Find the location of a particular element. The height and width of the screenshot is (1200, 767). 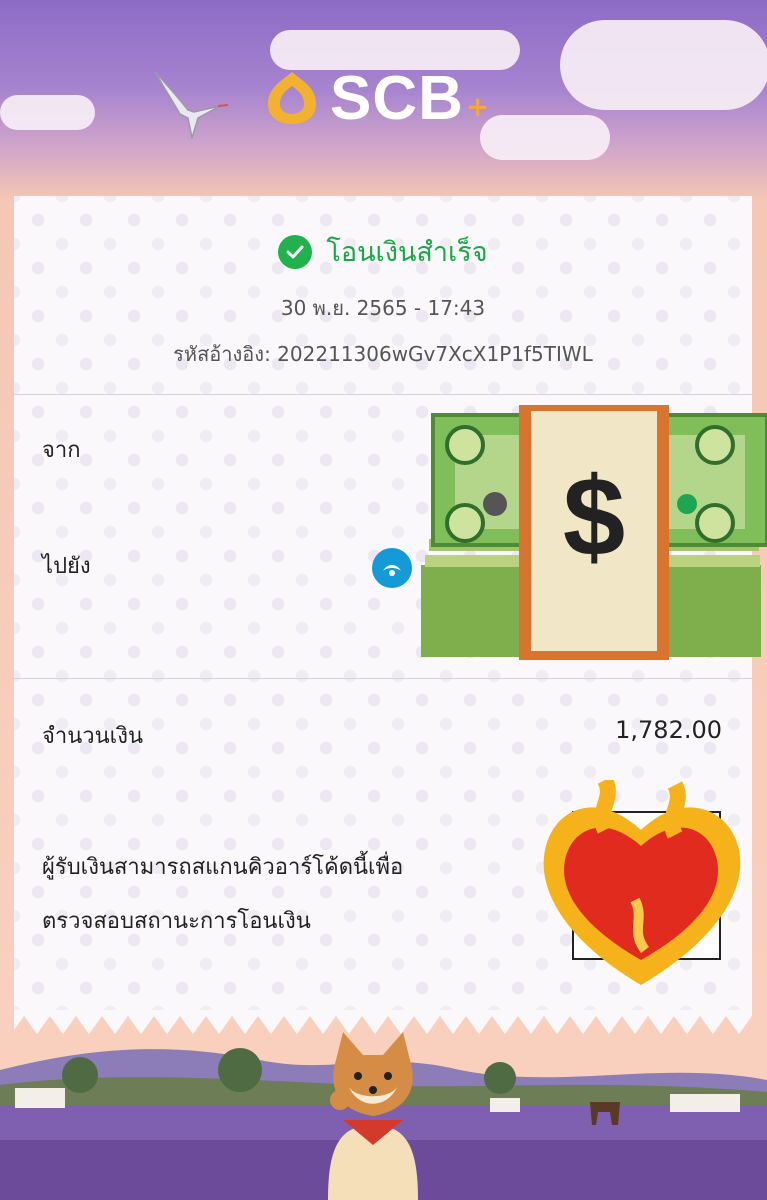

amount-value: 1,782.00 is located at coordinates (668, 730).